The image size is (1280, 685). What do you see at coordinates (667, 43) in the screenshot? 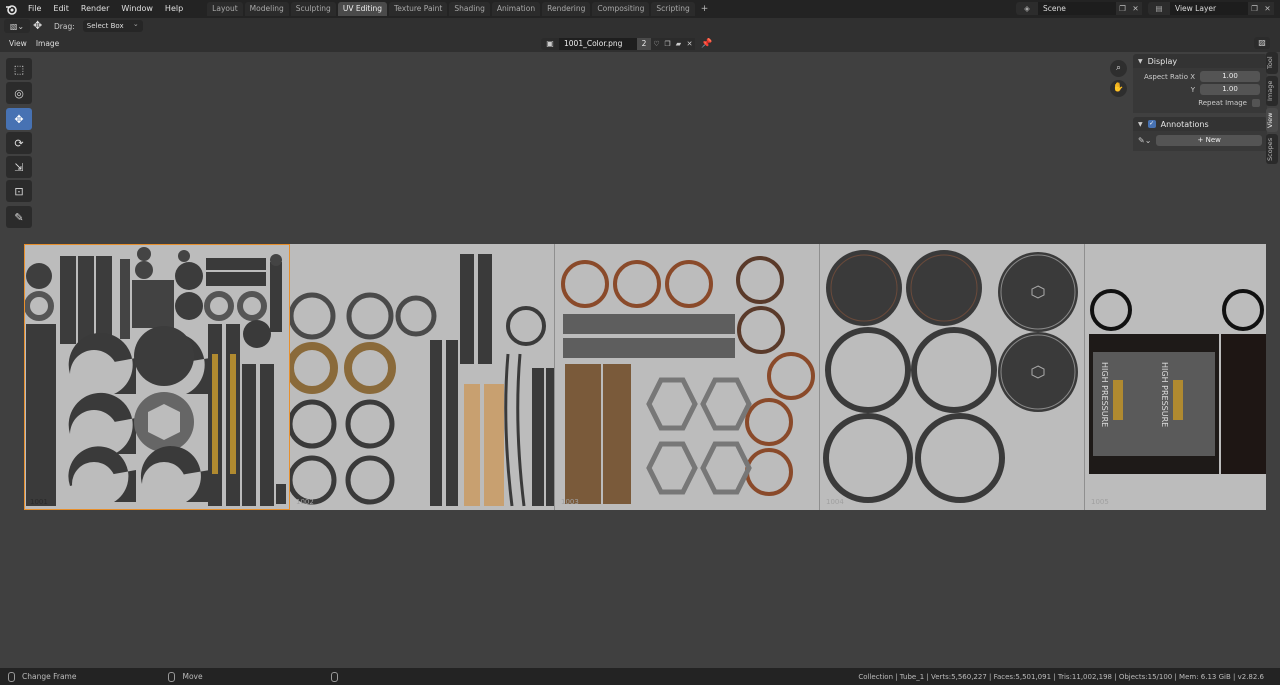
I see `new-image-icon: ❐` at bounding box center [667, 43].